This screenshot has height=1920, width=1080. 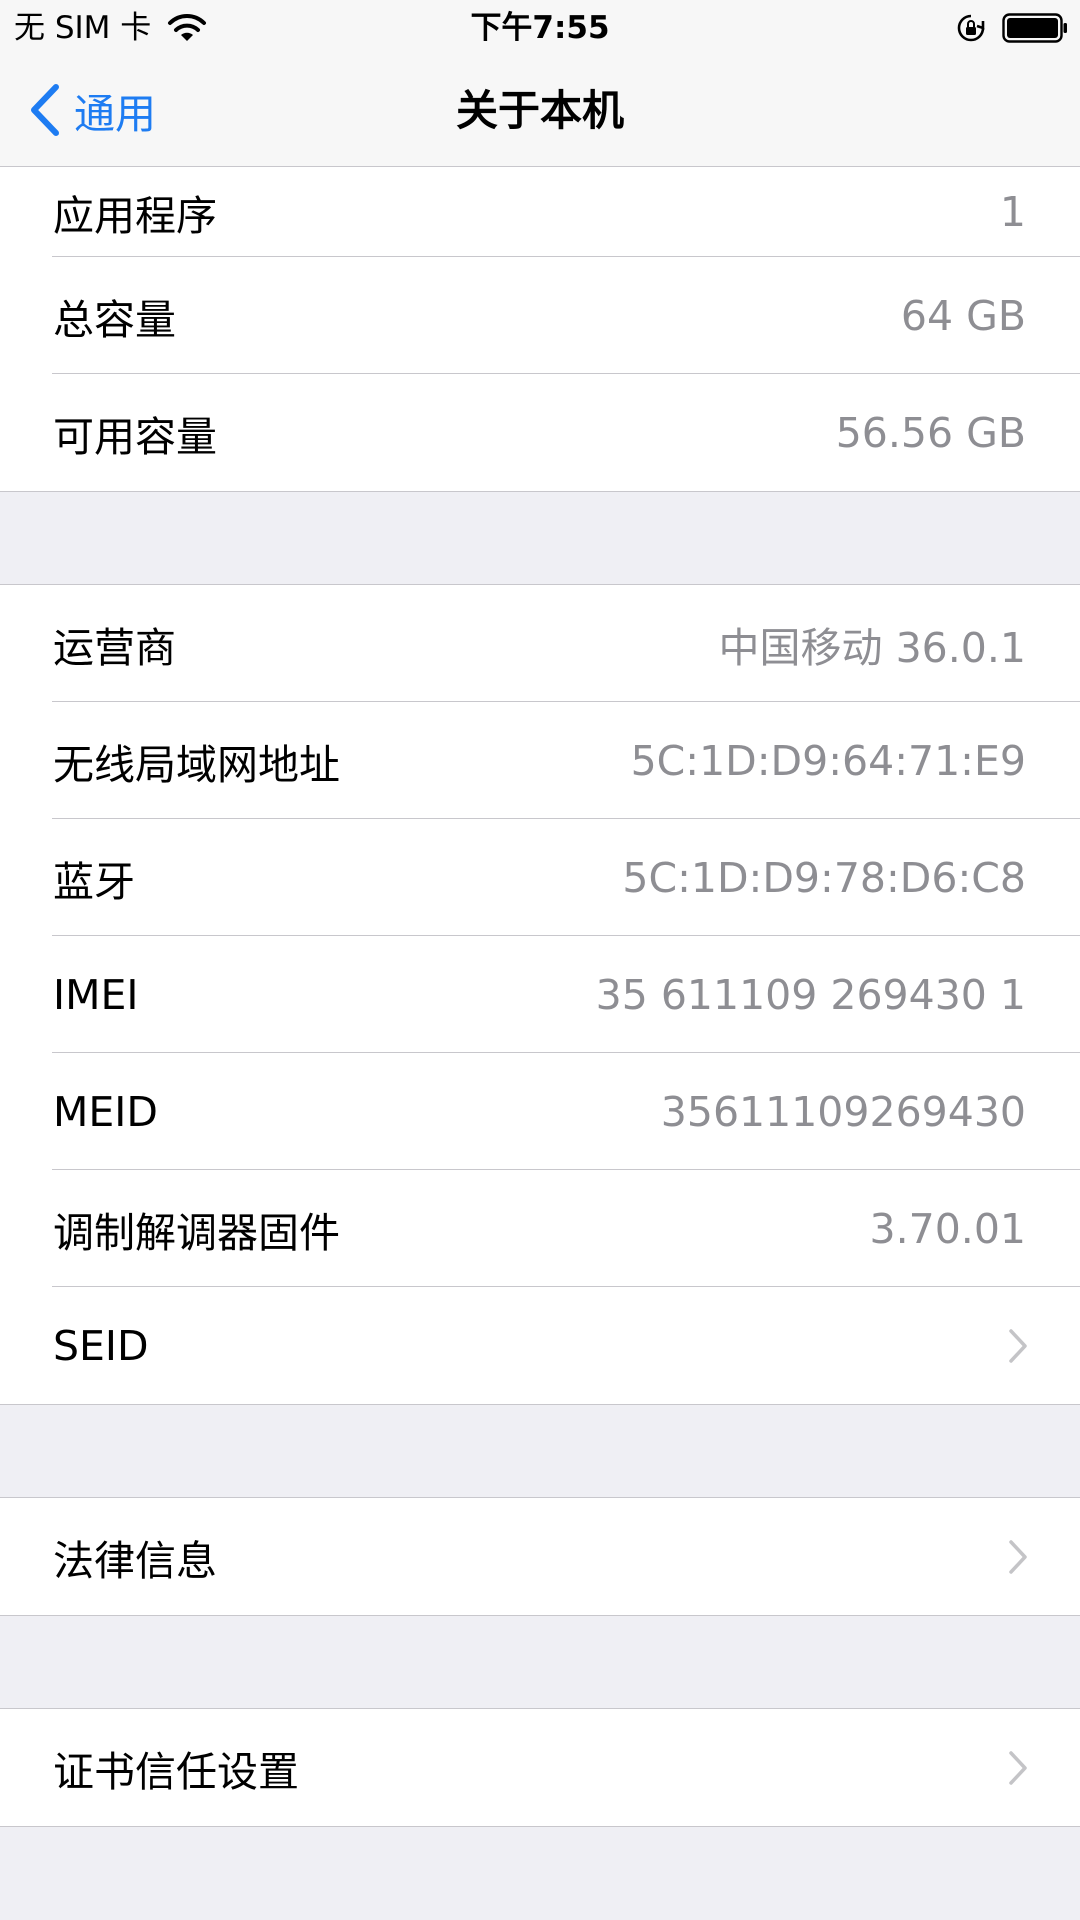 I want to click on status-bar: 无 SIM 卡 下午7:55, so click(x=540, y=28).